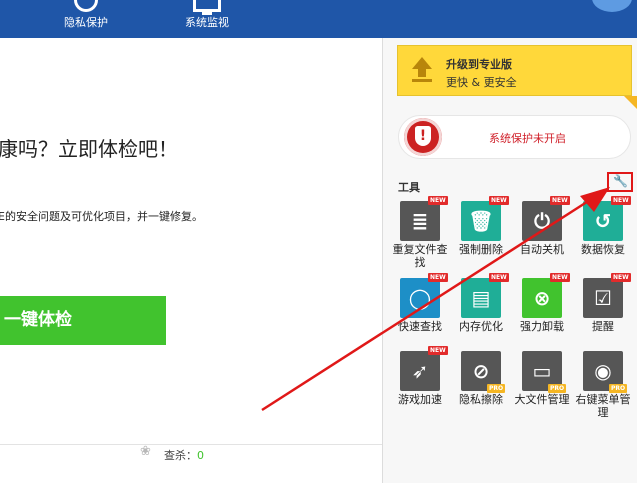 The width and height of the screenshot is (637, 483). What do you see at coordinates (481, 326) in the screenshot?
I see `tool-label: 内存优化` at bounding box center [481, 326].